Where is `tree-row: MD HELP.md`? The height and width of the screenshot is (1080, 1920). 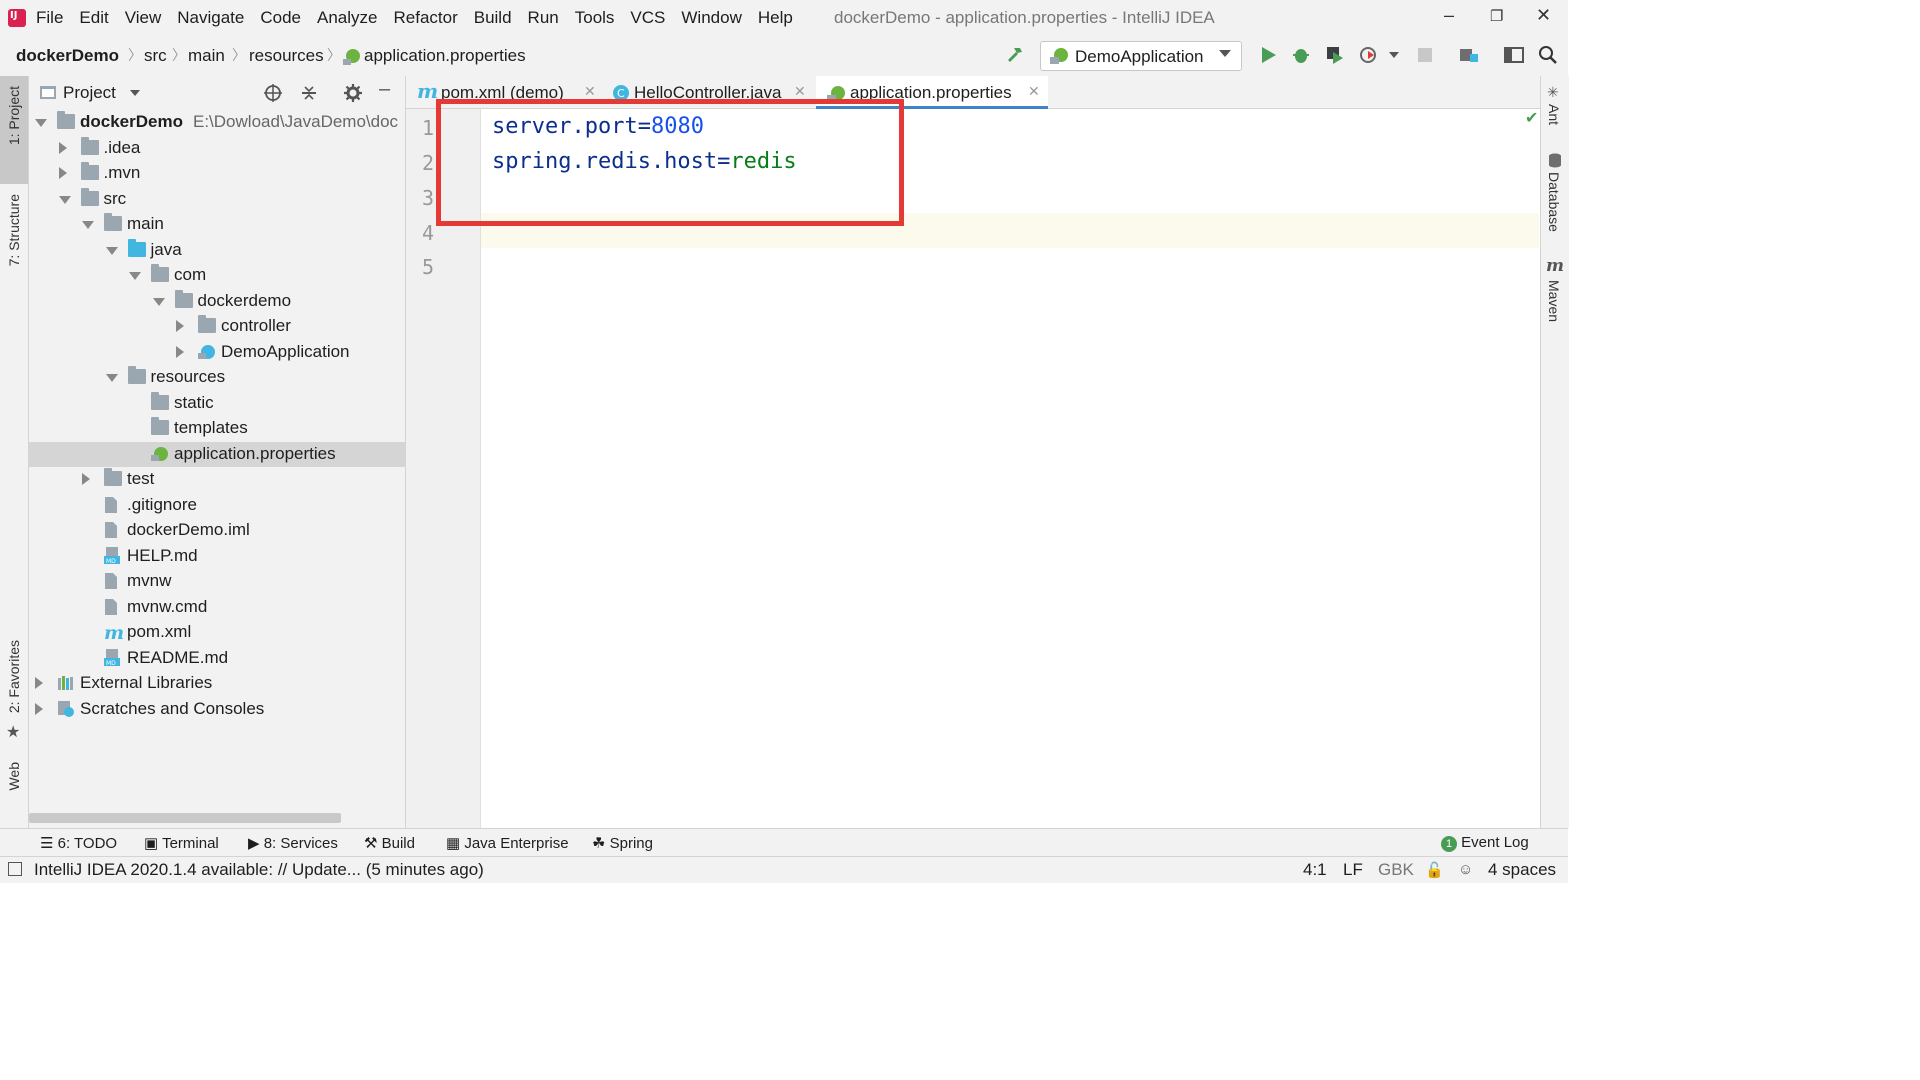
tree-row: MD HELP.md is located at coordinates (217, 556).